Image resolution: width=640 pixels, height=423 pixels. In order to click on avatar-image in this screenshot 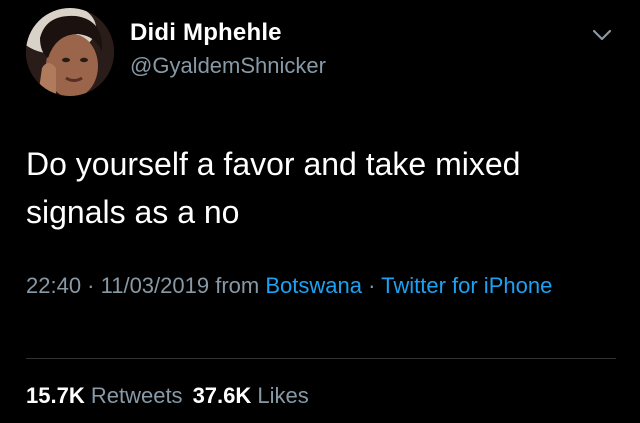, I will do `click(70, 52)`.